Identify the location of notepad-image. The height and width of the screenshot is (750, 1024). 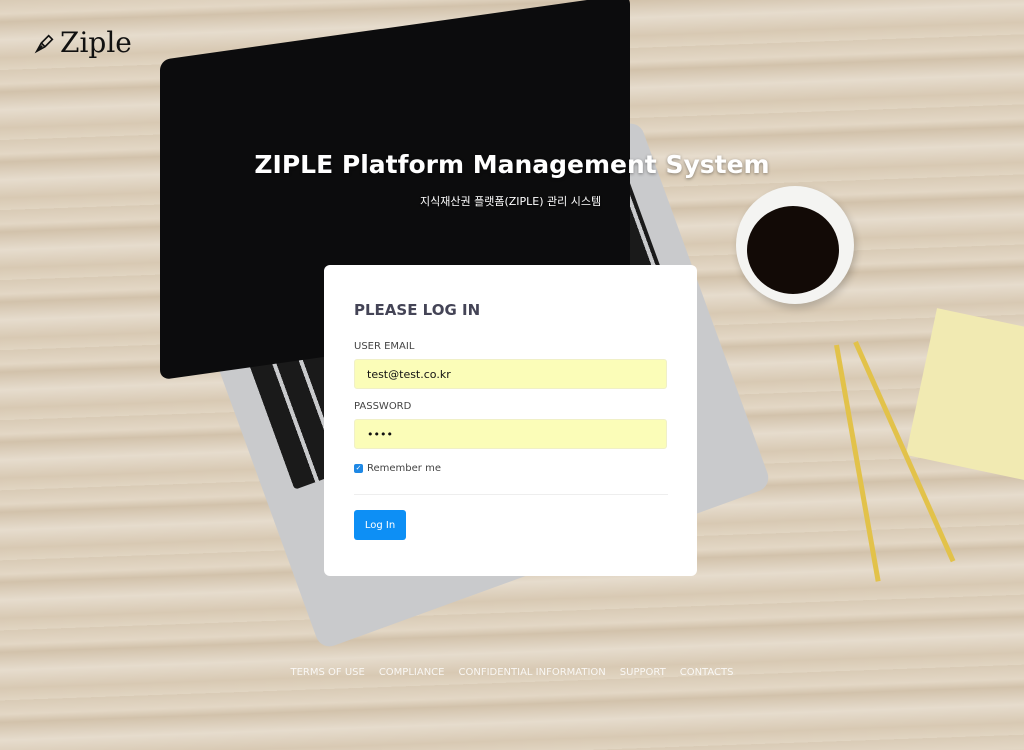
(964, 395).